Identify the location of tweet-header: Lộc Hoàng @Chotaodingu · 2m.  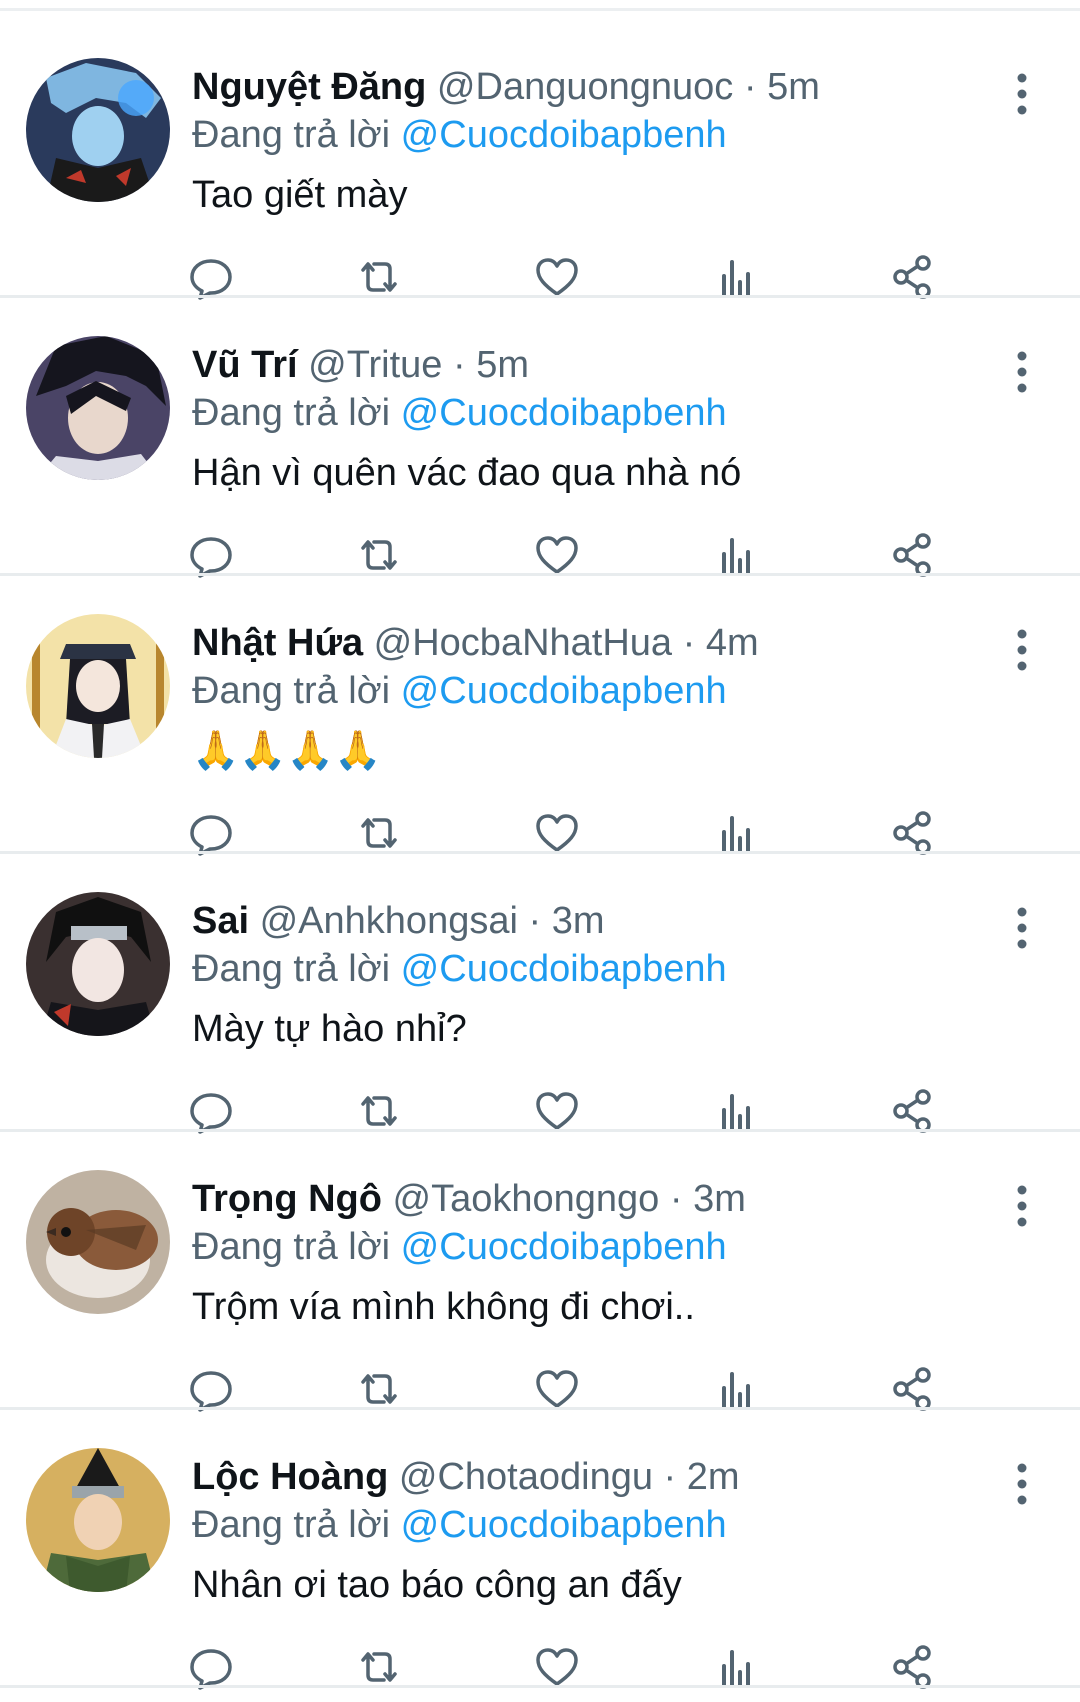
(466, 1477).